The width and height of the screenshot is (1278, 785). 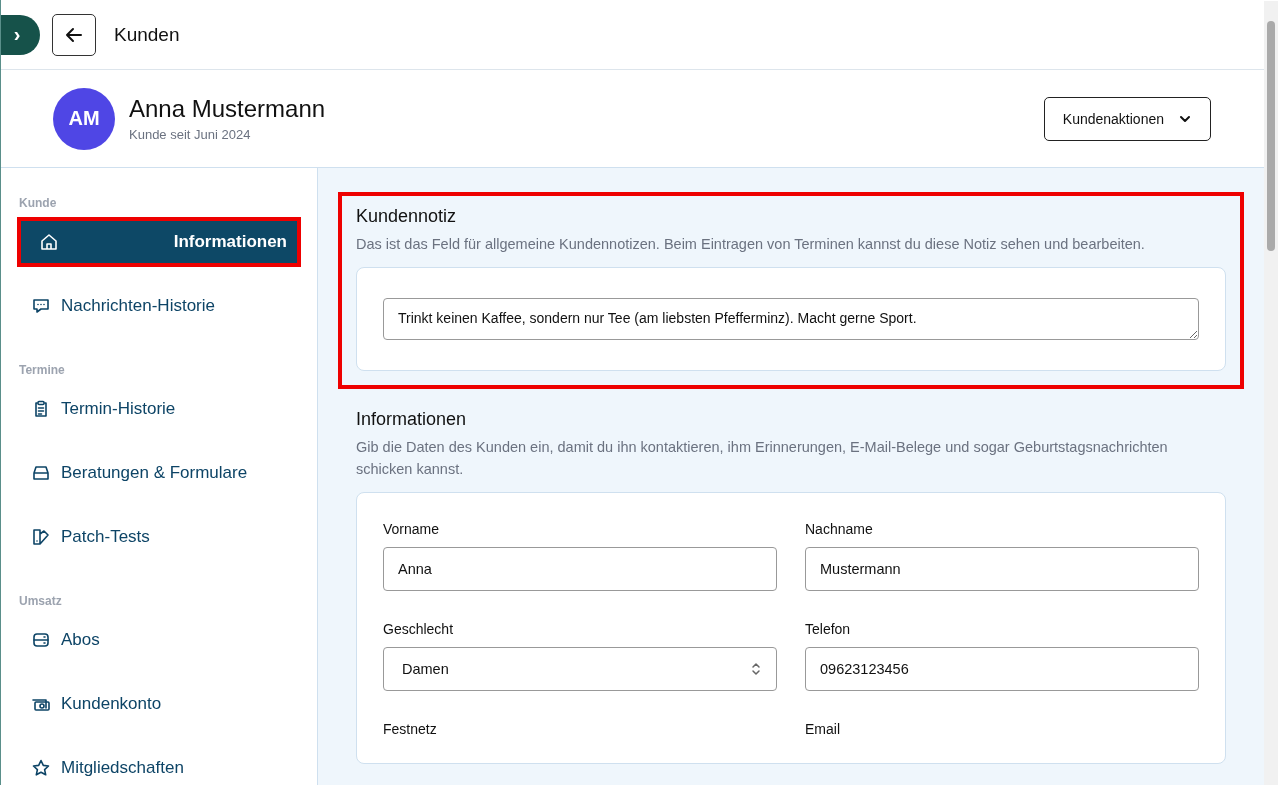 I want to click on field-label: Nachname, so click(x=839, y=529).